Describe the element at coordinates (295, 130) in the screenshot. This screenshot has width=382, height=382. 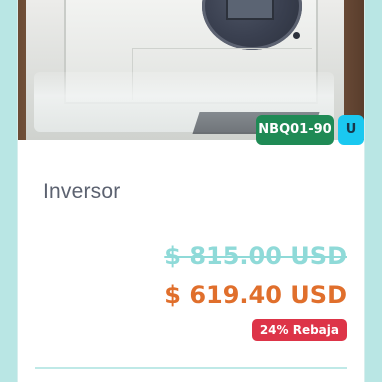
I see `sku-badge: NBQ01-90` at that location.